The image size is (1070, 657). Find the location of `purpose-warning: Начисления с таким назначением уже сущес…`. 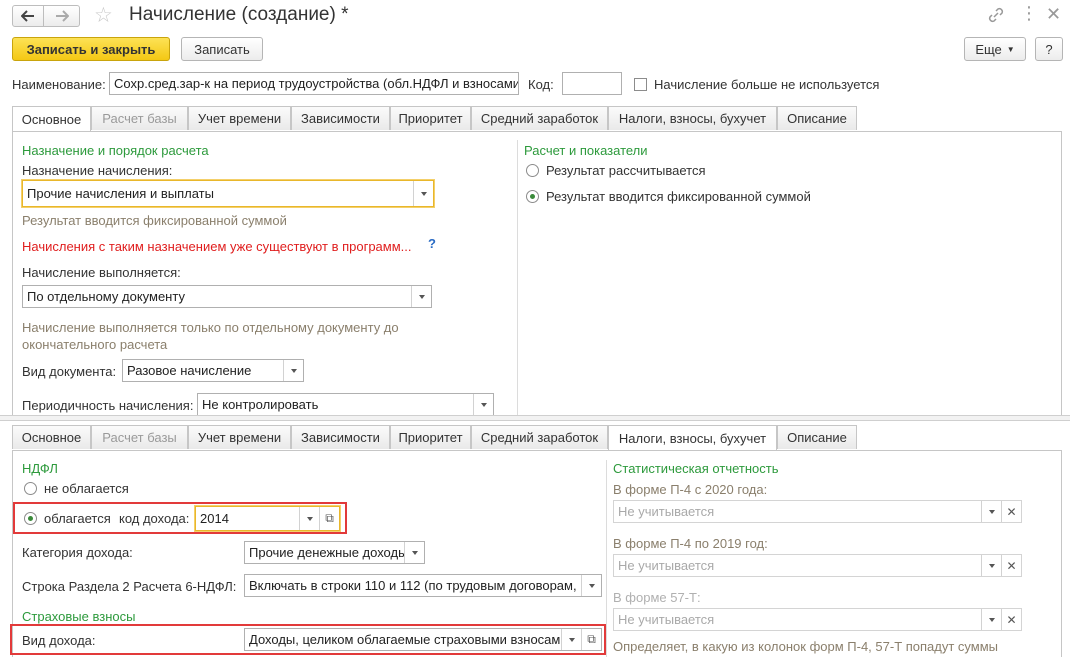

purpose-warning: Начисления с таким назначением уже сущес… is located at coordinates (217, 246).